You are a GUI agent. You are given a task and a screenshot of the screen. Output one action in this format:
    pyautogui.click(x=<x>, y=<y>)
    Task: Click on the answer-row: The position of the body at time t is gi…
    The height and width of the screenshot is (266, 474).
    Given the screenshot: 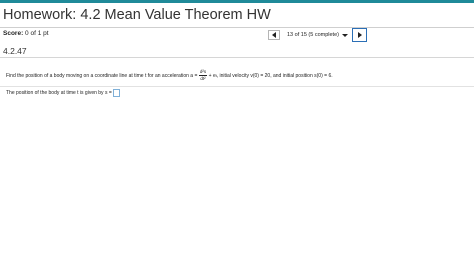 What is the action you would take?
    pyautogui.click(x=63, y=93)
    